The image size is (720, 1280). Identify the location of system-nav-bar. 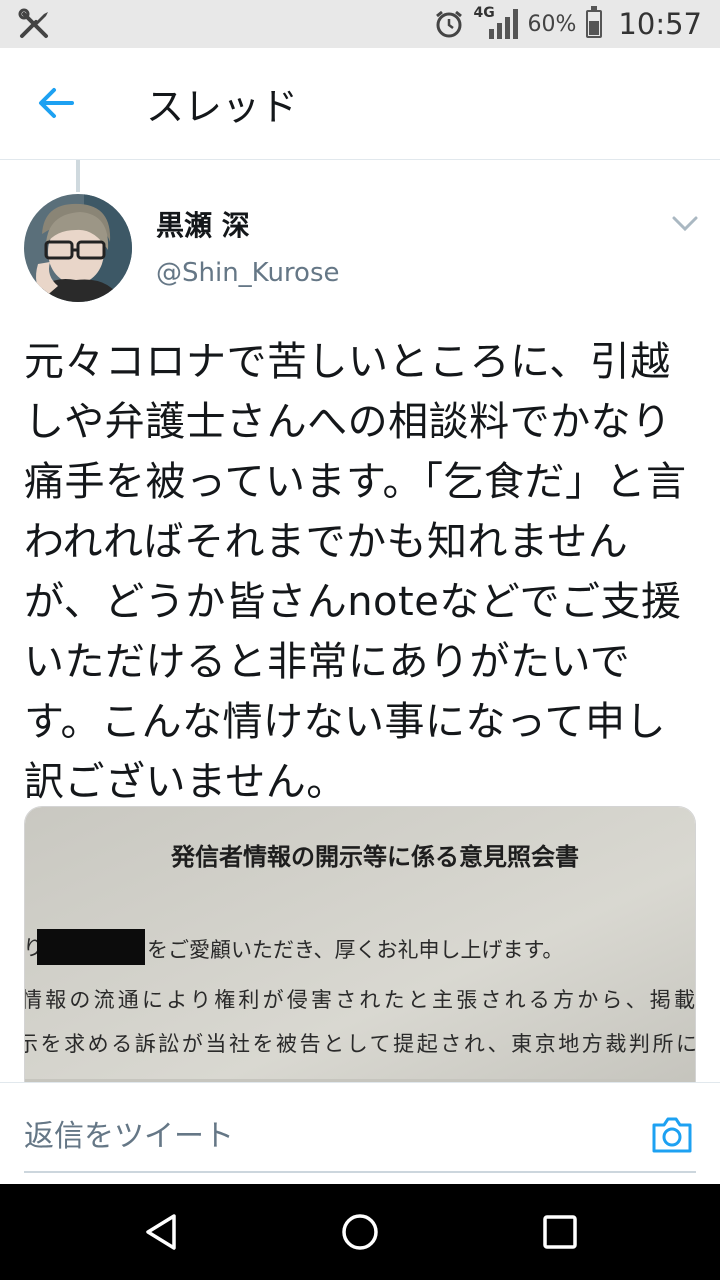
(360, 1232).